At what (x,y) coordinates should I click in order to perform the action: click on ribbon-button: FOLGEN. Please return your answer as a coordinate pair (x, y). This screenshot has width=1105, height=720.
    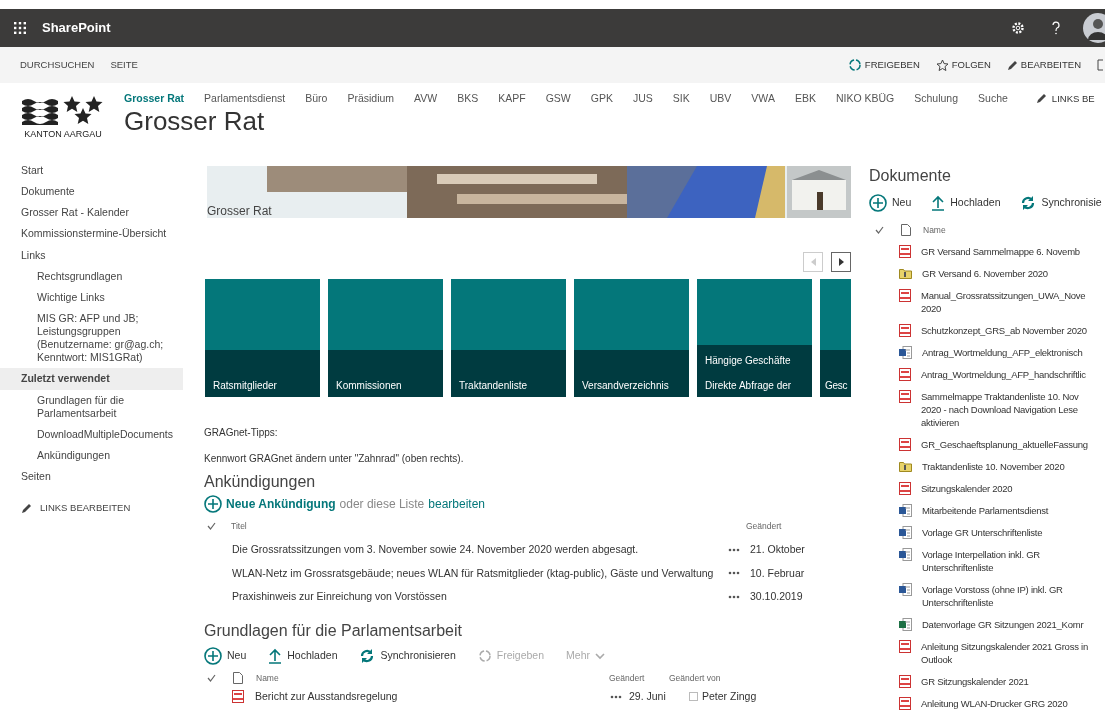
    Looking at the image, I should click on (963, 65).